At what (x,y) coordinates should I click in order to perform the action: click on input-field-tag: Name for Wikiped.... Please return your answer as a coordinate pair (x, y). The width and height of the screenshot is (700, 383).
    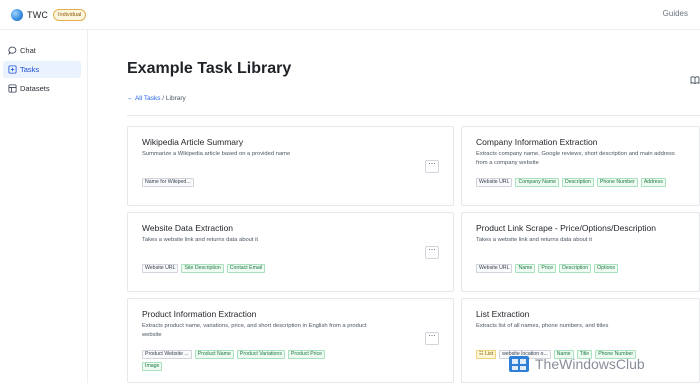
    Looking at the image, I should click on (168, 182).